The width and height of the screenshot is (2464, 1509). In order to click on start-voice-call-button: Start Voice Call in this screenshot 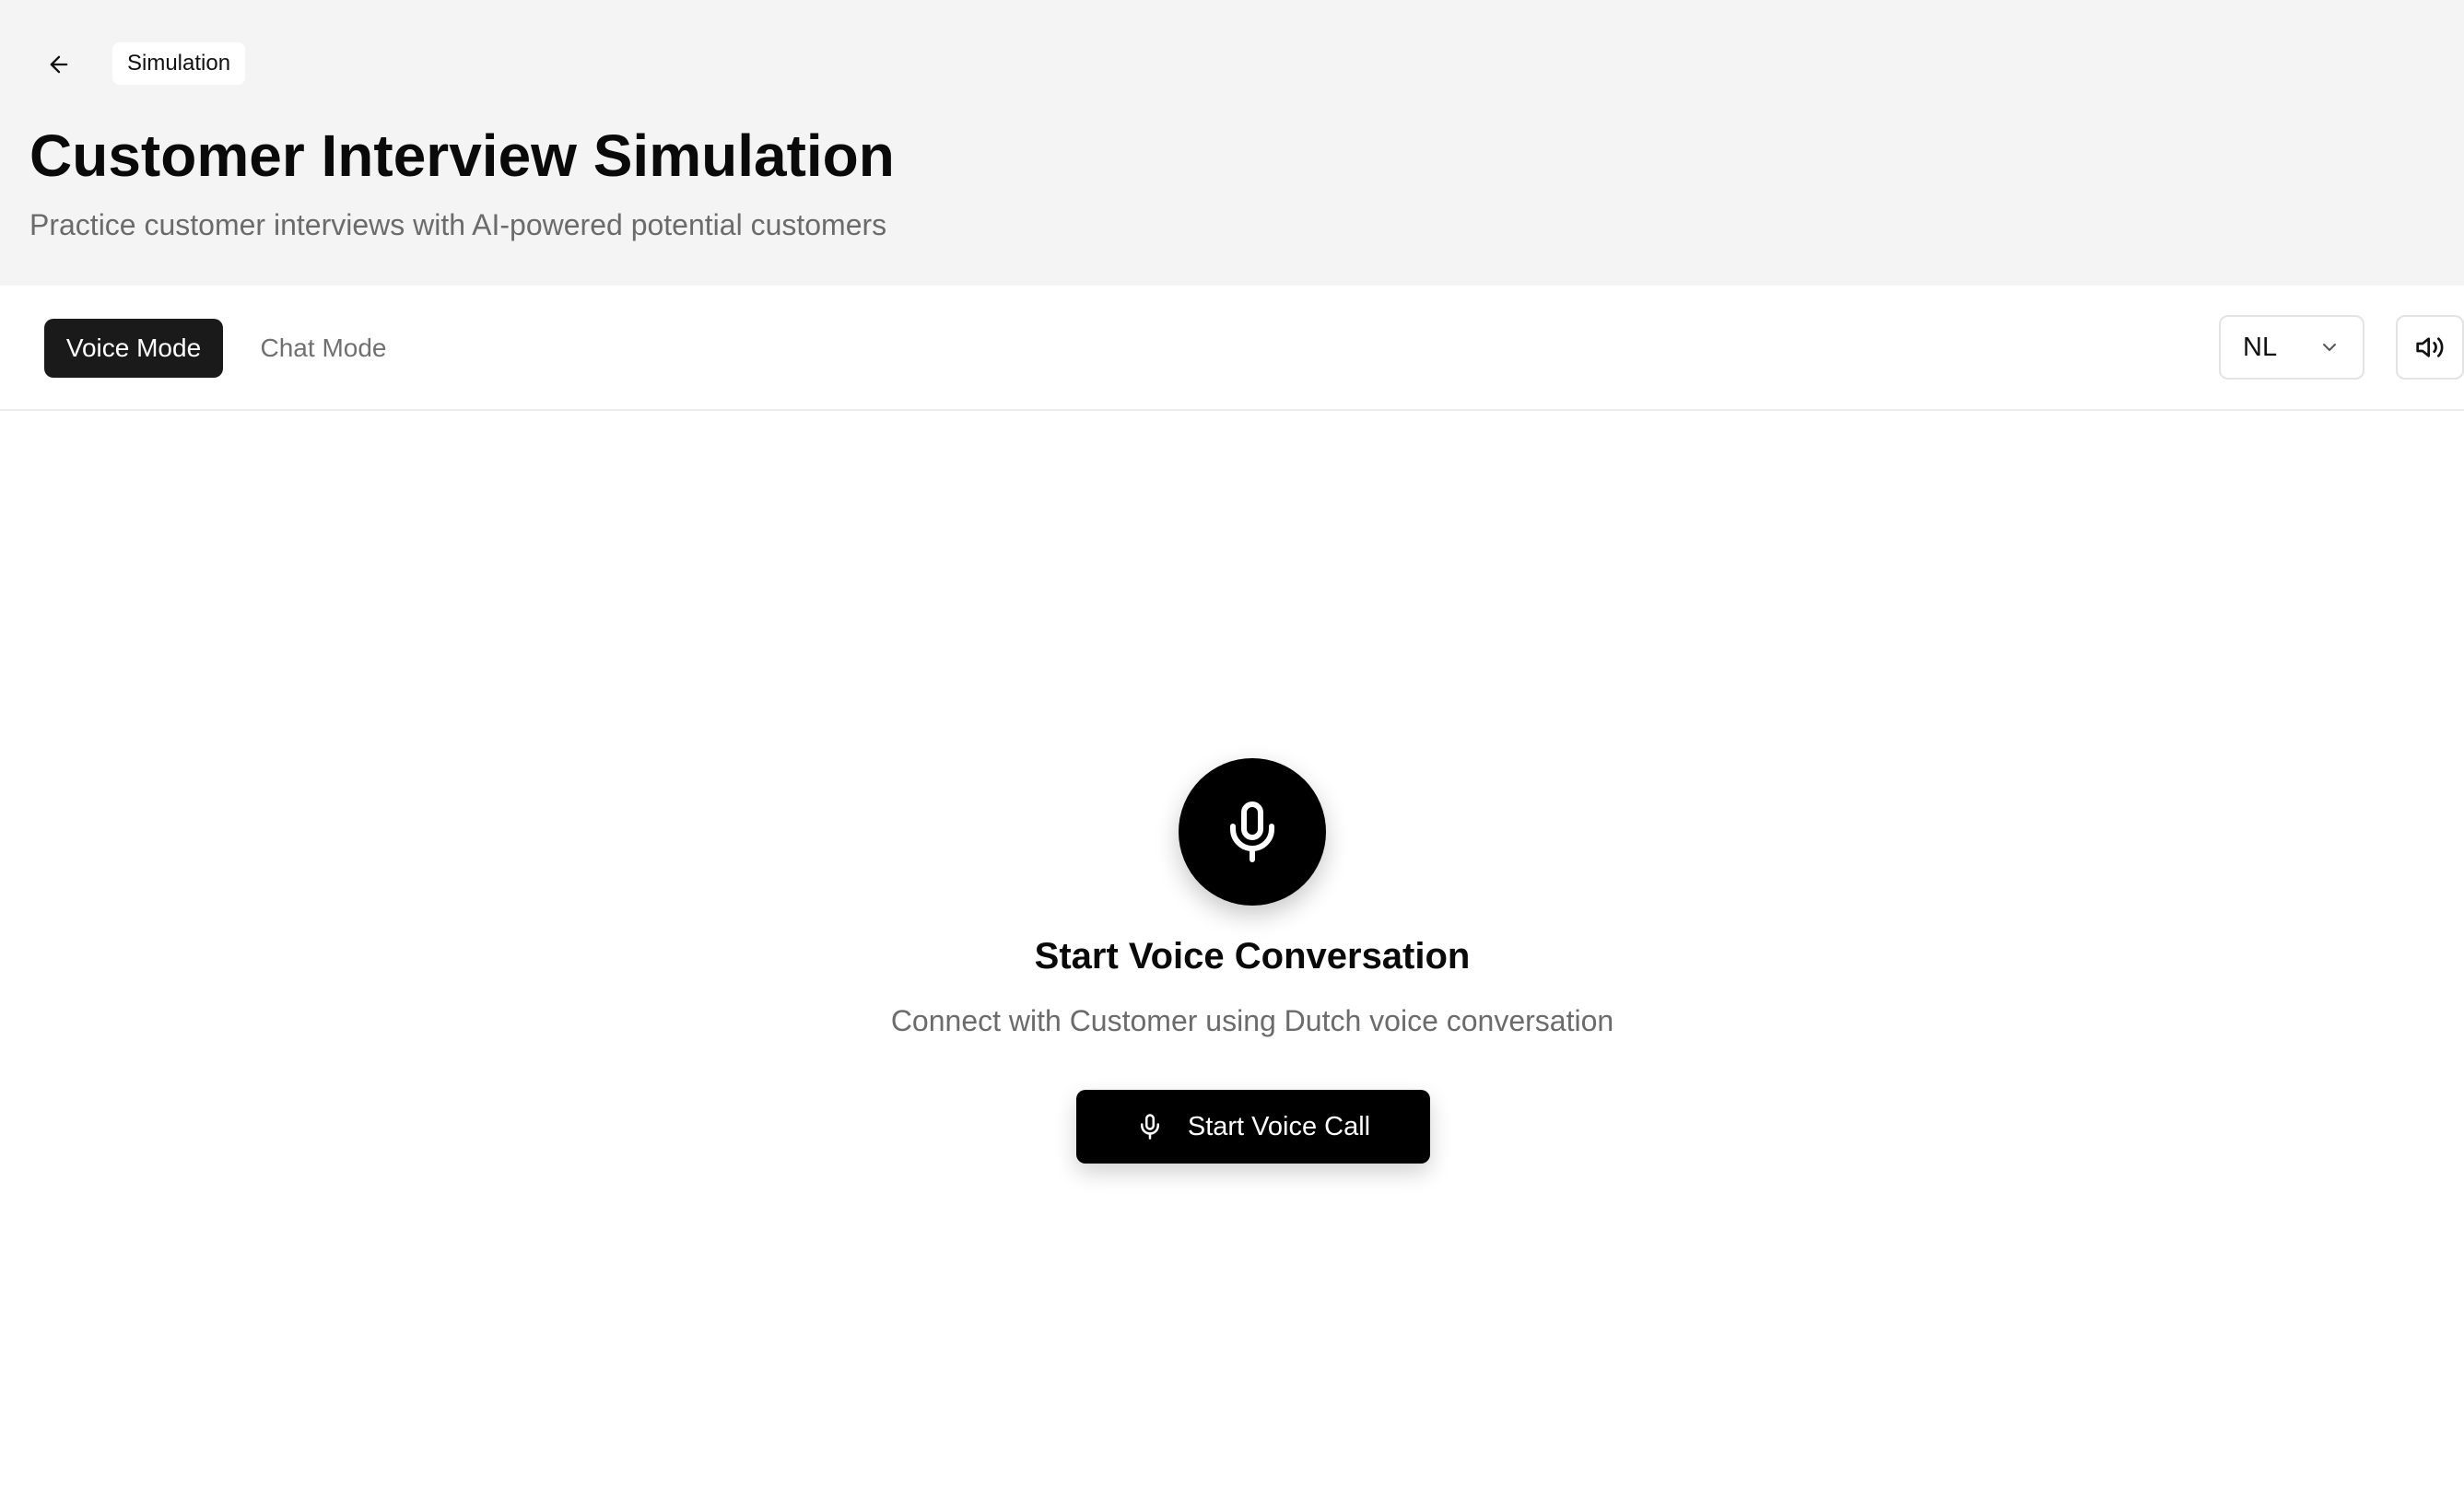, I will do `click(1253, 1127)`.